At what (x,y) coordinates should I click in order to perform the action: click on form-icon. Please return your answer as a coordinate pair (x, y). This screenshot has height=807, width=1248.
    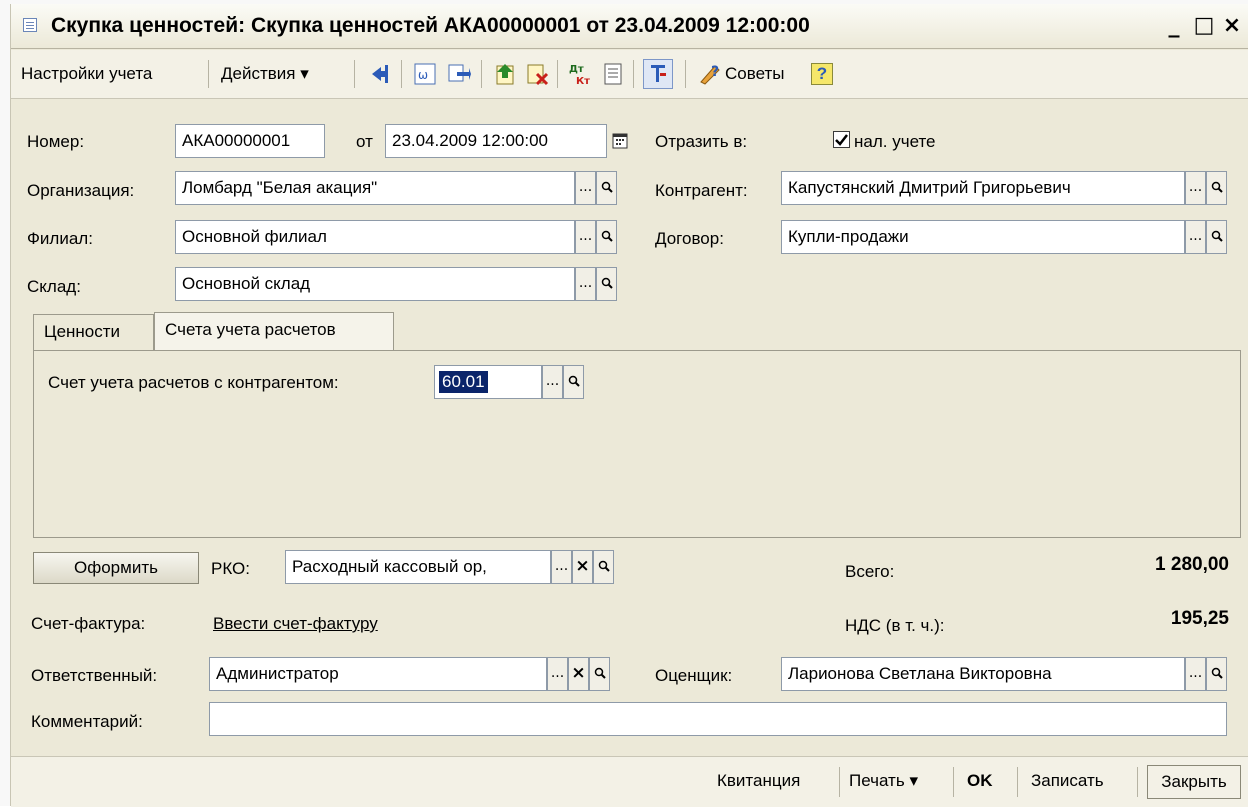
    Looking at the image, I should click on (30, 25).